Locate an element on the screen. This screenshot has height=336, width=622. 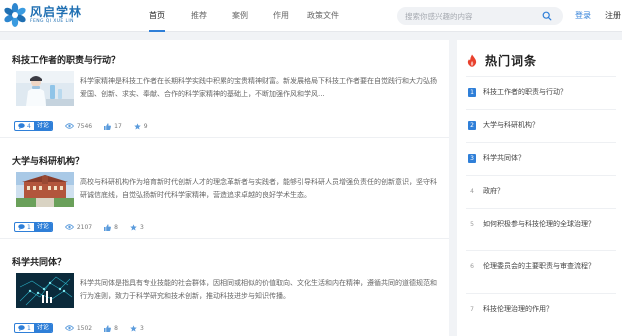
comment-count: 4 is located at coordinates (29, 126).